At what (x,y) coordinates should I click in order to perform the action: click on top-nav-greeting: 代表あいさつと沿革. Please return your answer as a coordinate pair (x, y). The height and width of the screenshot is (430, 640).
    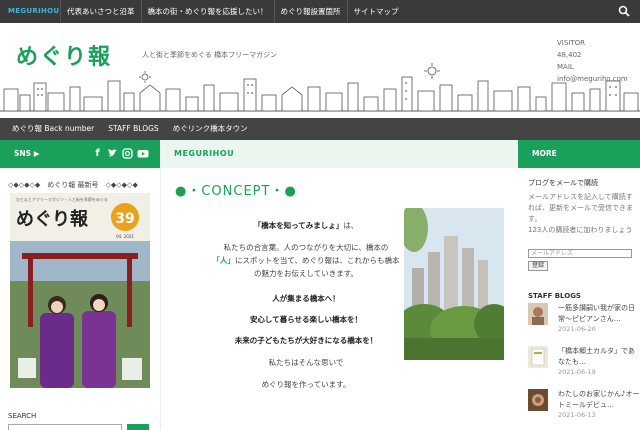
    Looking at the image, I should click on (100, 11).